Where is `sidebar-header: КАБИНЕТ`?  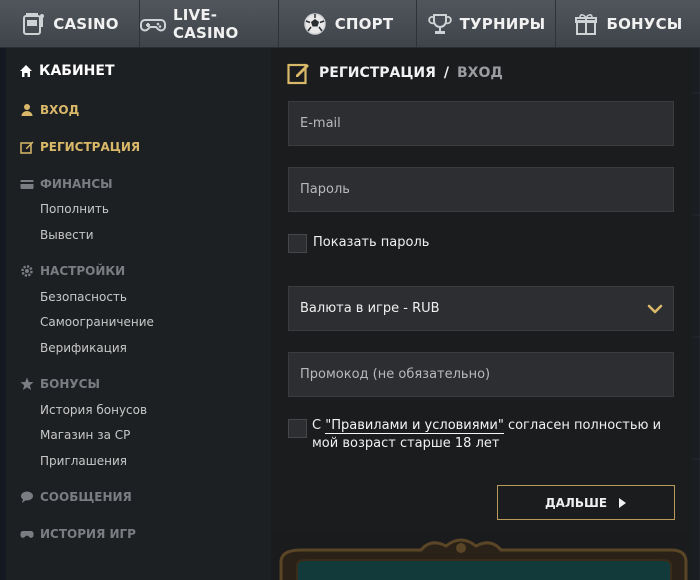
sidebar-header: КАБИНЕТ is located at coordinates (67, 71).